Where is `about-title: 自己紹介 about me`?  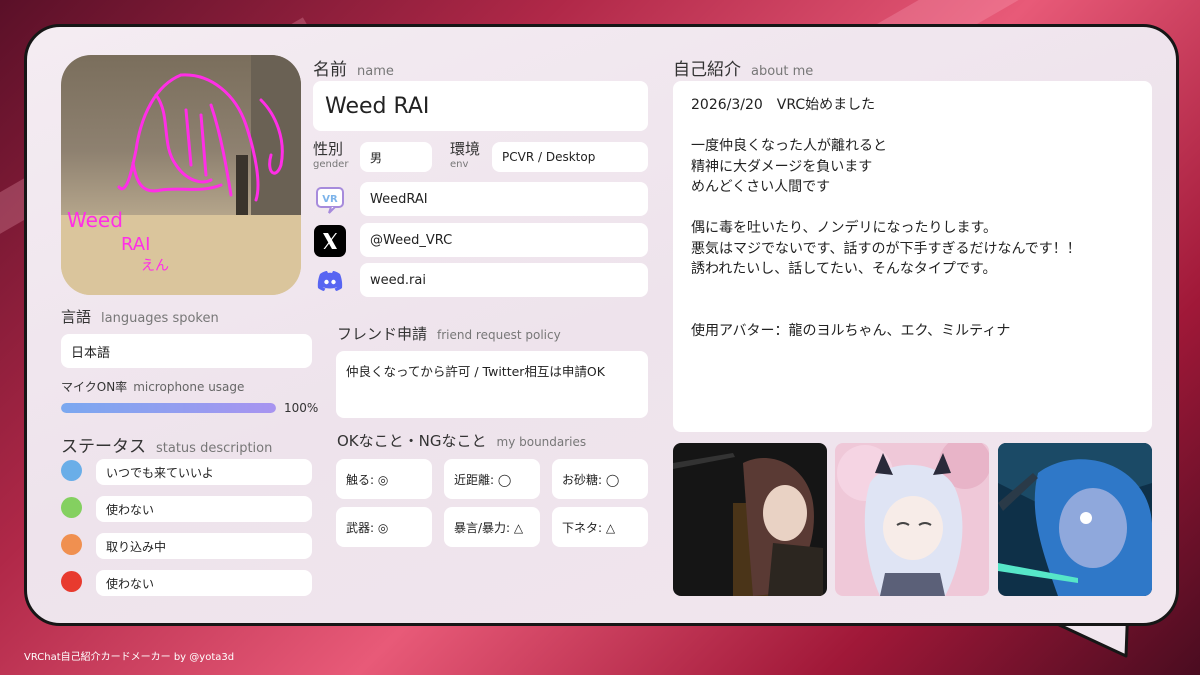
about-title: 自己紹介 about me is located at coordinates (743, 70).